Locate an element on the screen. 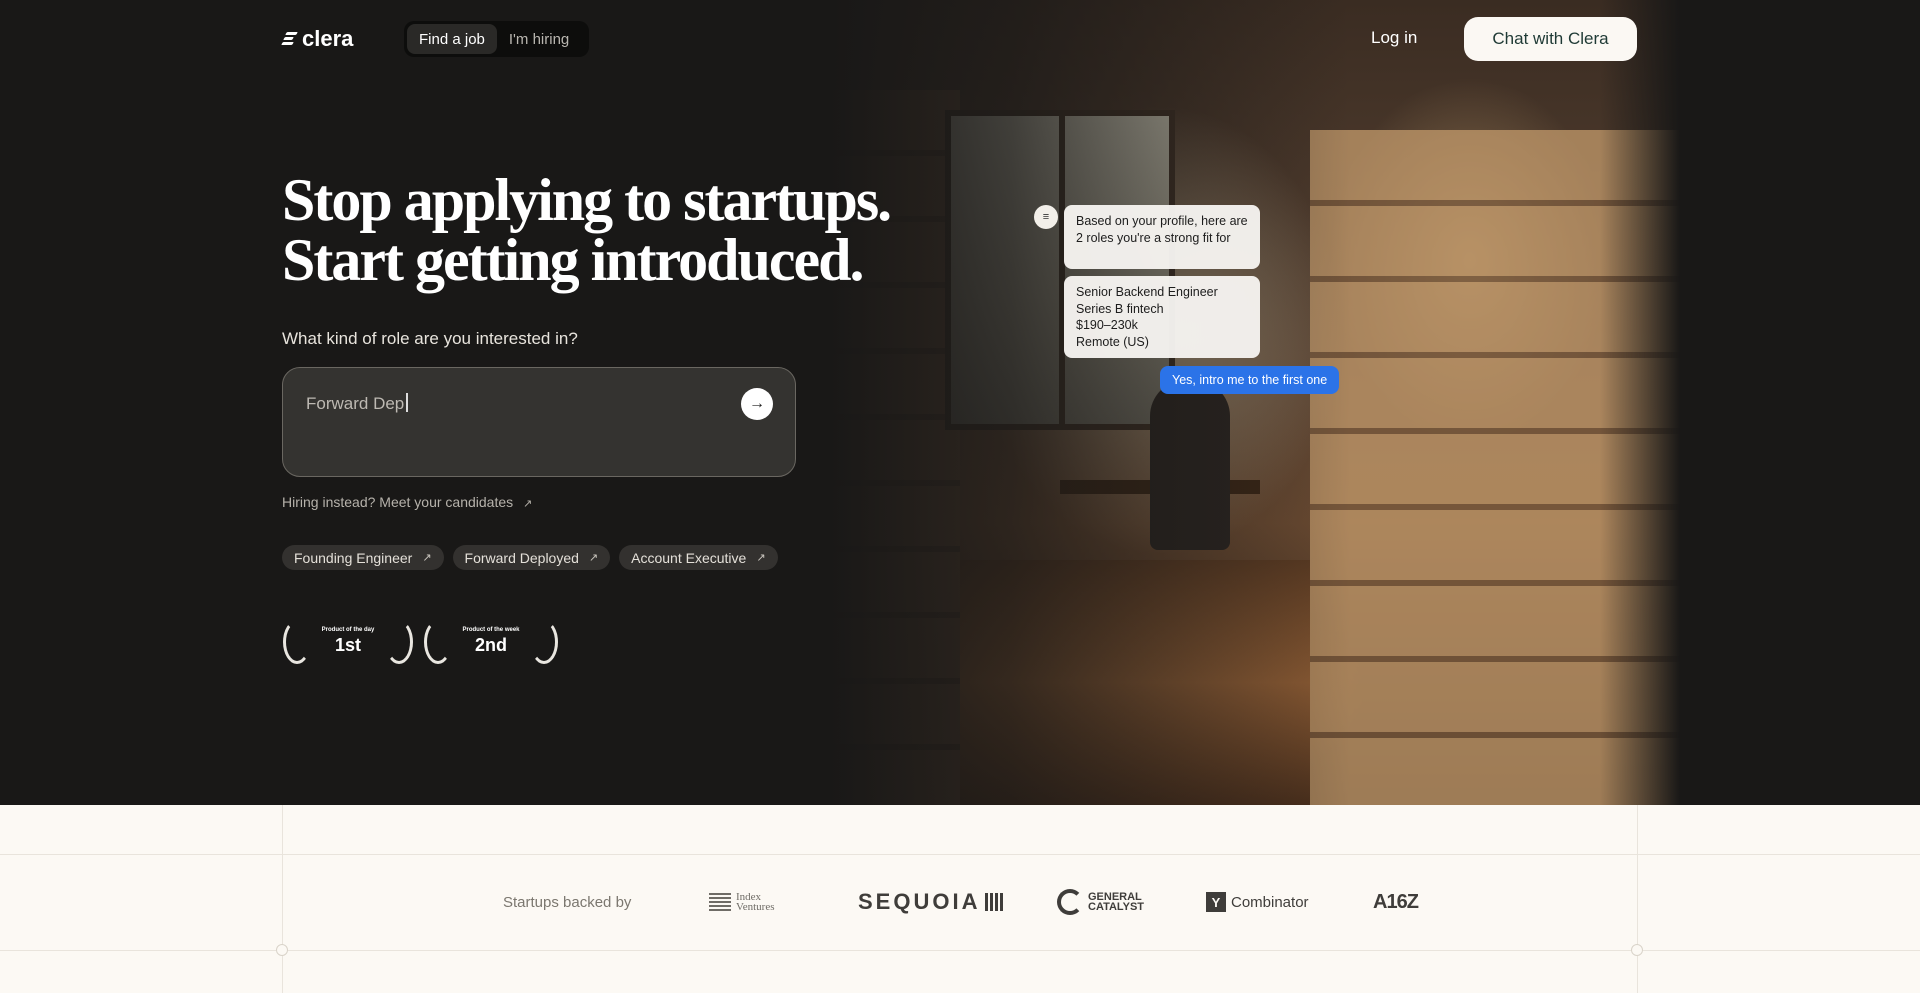 The image size is (1920, 993). general-catalyst-icon is located at coordinates (1070, 902).